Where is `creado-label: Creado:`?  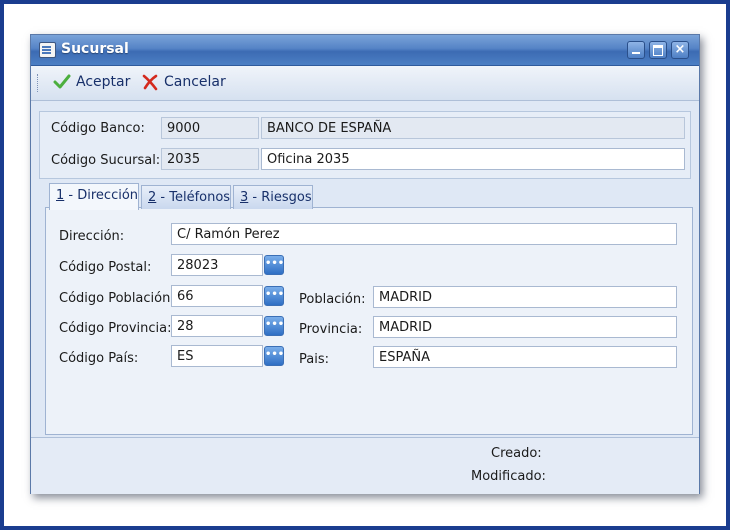
creado-label: Creado: is located at coordinates (516, 453).